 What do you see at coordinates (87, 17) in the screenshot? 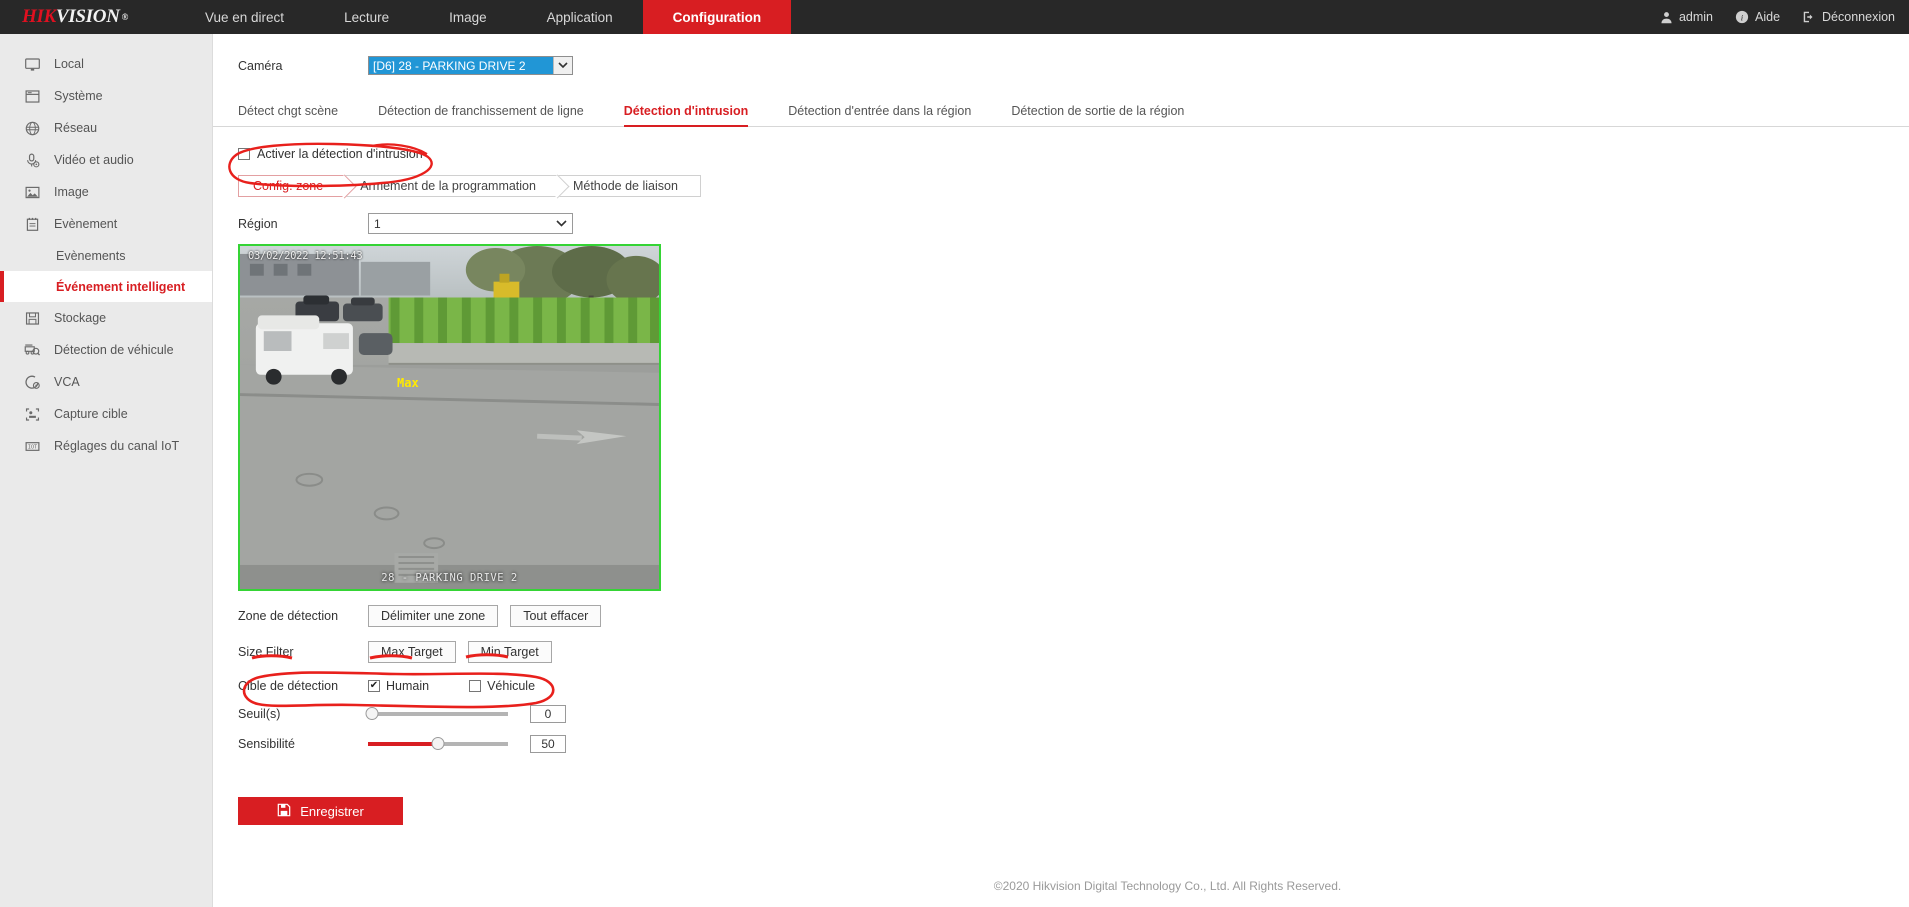
I see `hikvision-logo: HIK VISION ®` at bounding box center [87, 17].